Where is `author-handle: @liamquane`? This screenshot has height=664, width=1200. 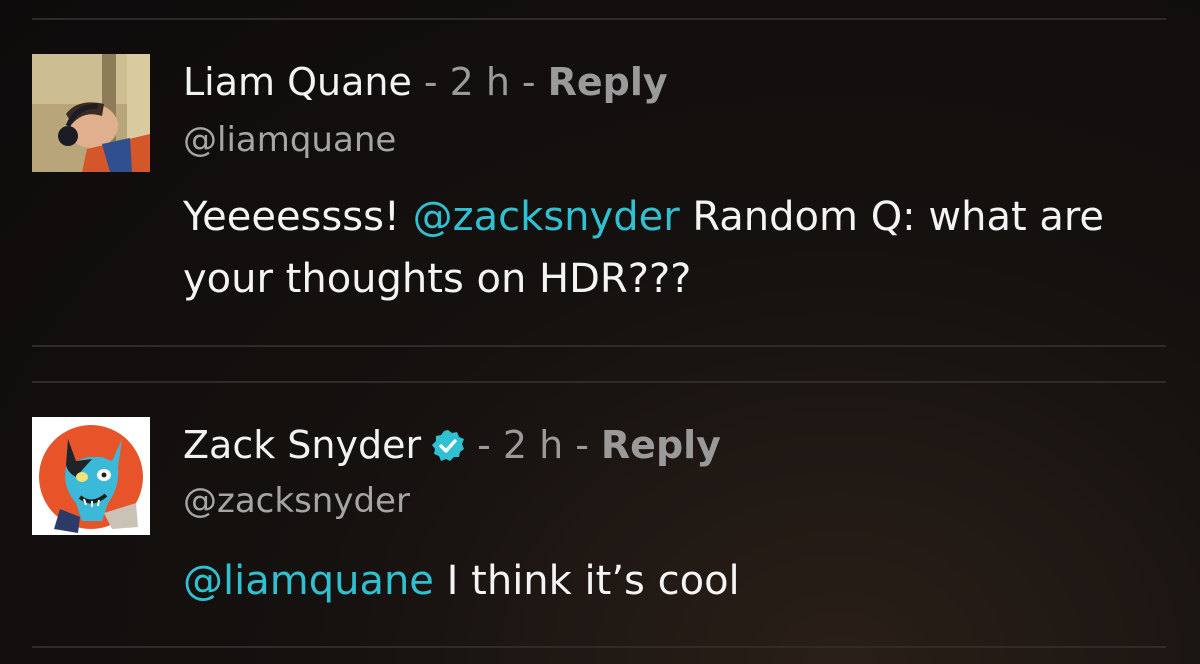 author-handle: @liamquane is located at coordinates (289, 140).